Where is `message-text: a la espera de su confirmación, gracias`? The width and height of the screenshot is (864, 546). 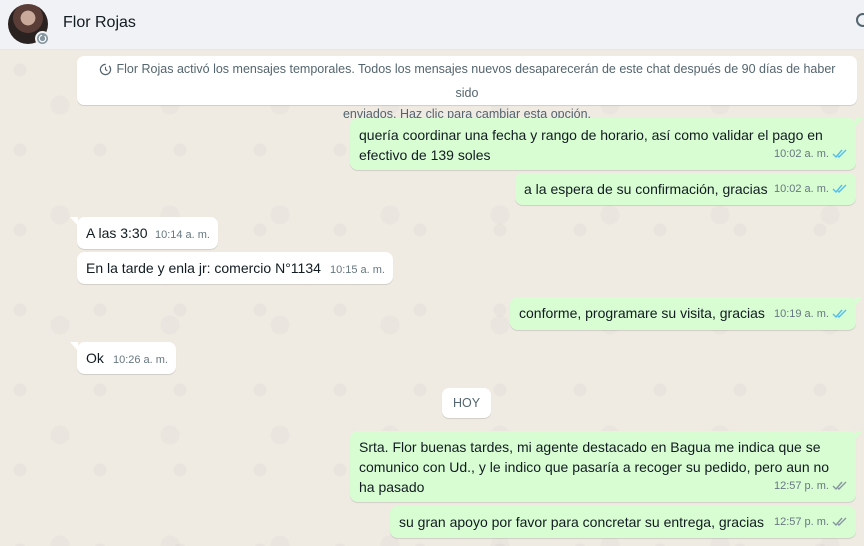 message-text: a la espera de su confirmación, gracias is located at coordinates (646, 189).